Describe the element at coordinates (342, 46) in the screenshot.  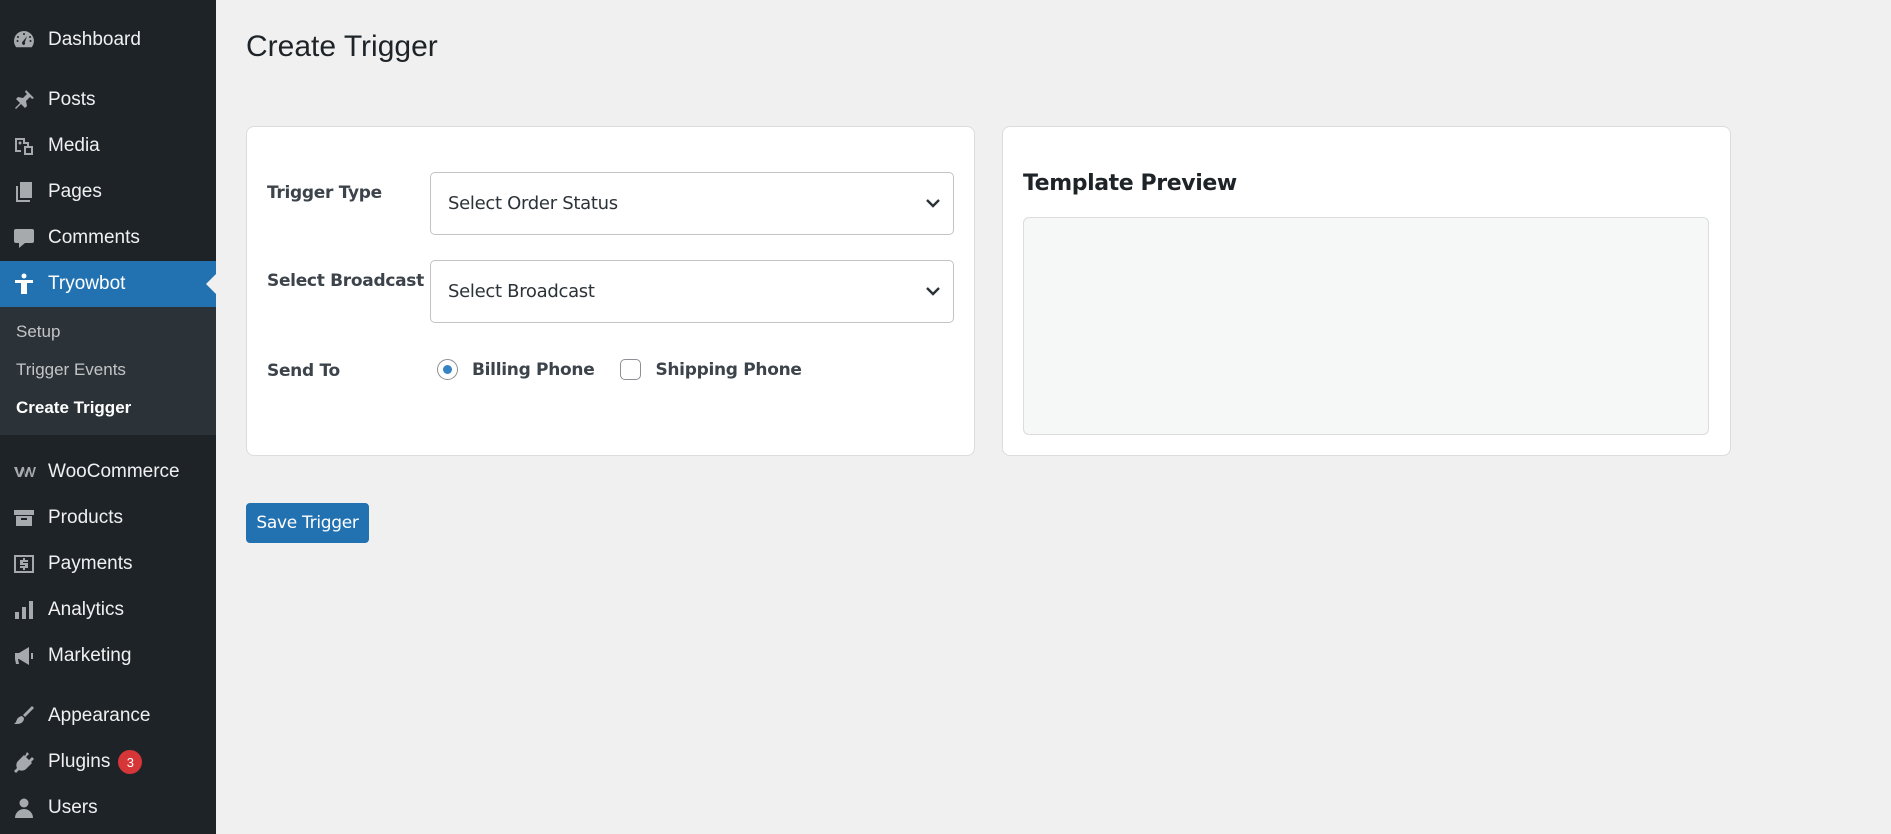
I see `page-title: Create Trigger` at that location.